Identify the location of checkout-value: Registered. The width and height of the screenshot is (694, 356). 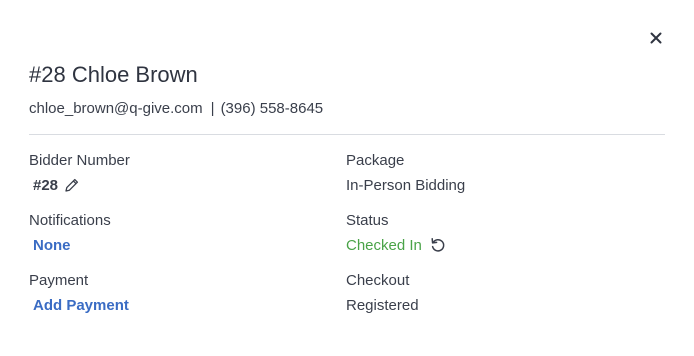
(382, 305).